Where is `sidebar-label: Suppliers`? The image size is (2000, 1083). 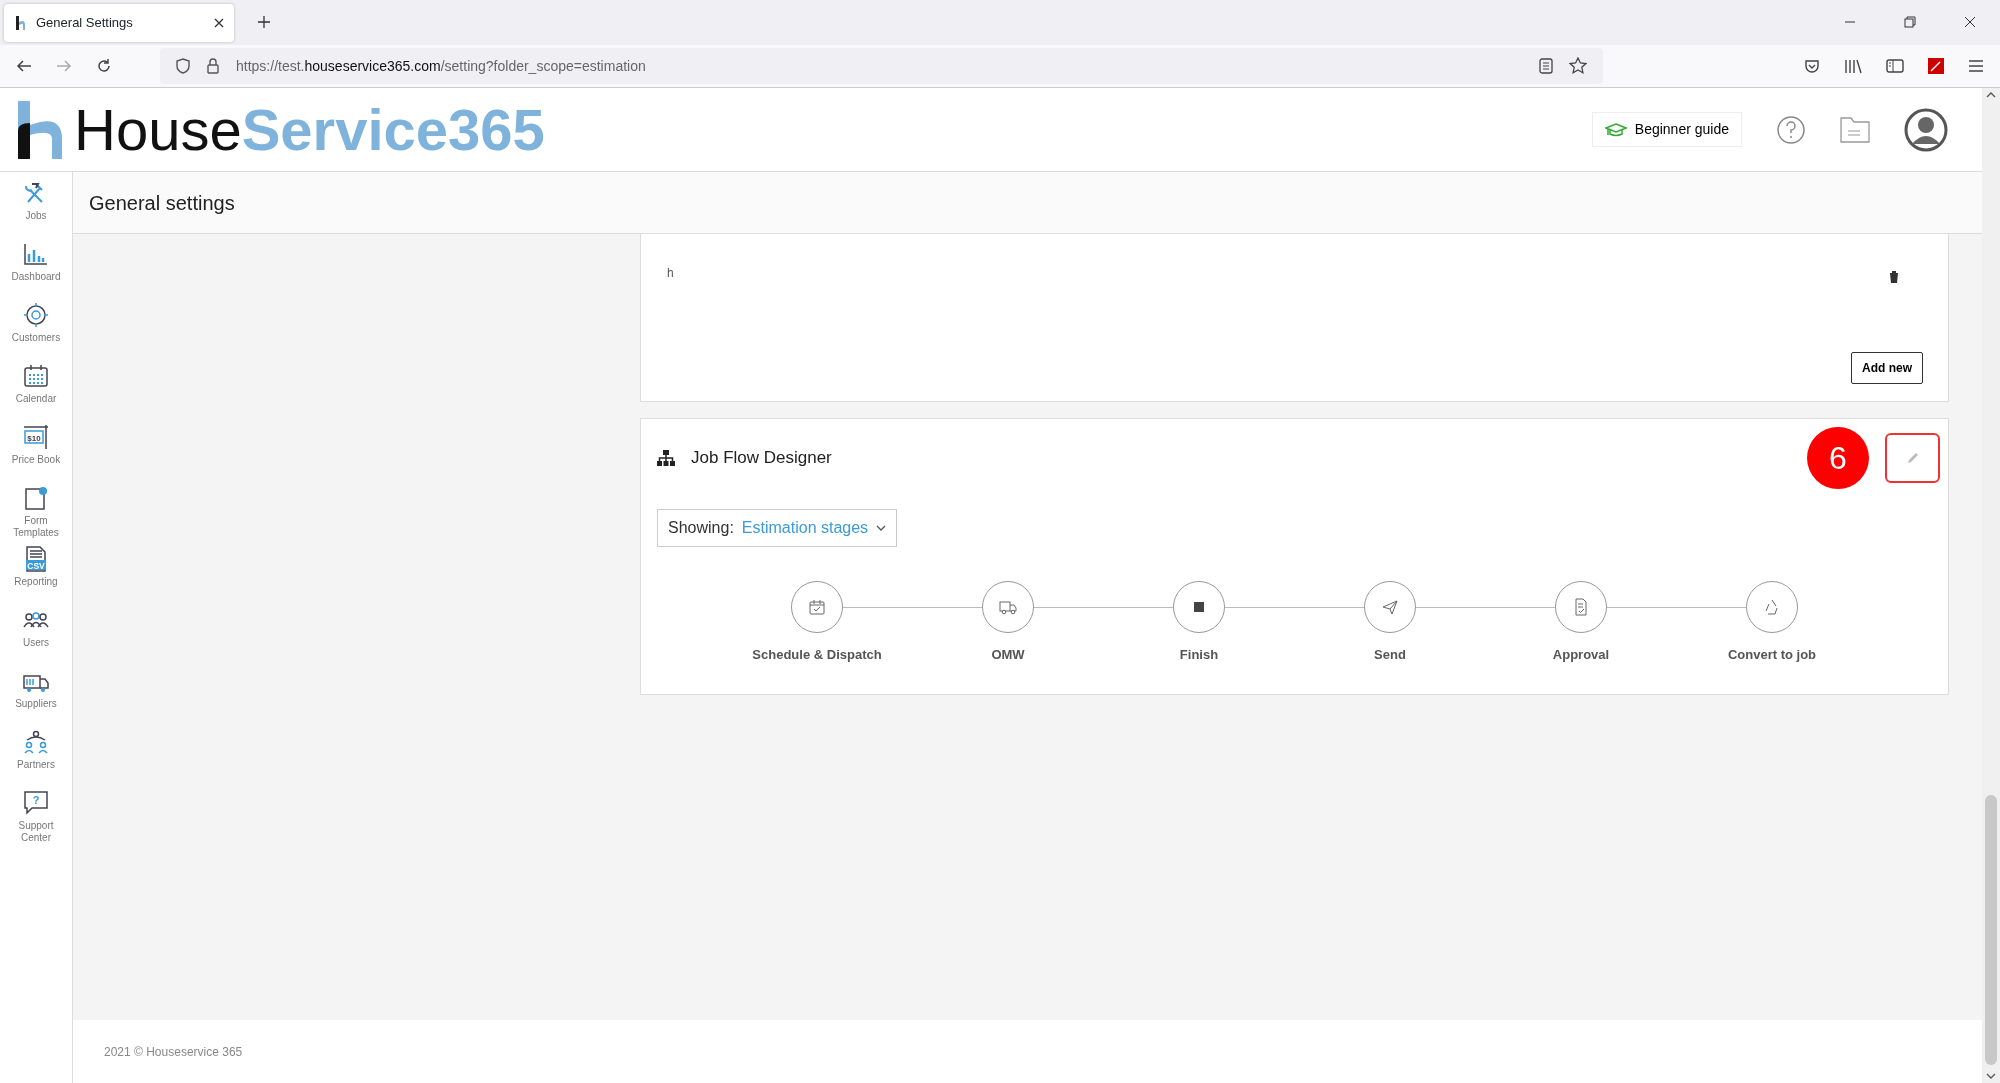
sidebar-label: Suppliers is located at coordinates (36, 704).